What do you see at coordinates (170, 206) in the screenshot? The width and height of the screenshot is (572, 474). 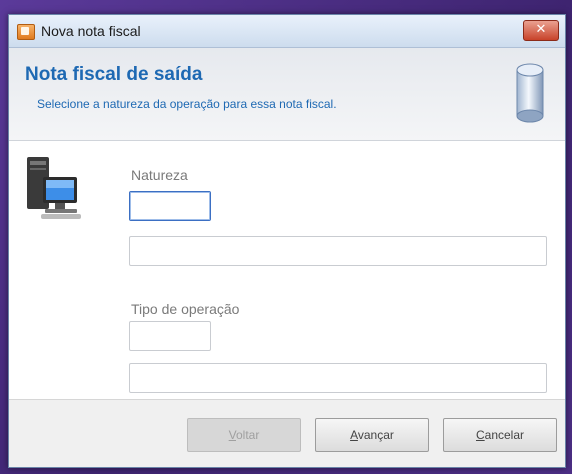 I see `natureza-code-input` at bounding box center [170, 206].